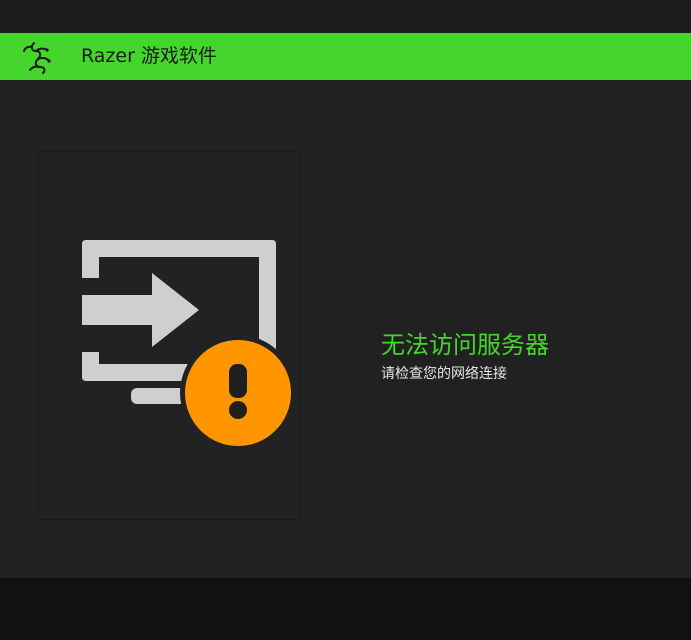 Image resolution: width=691 pixels, height=640 pixels. Describe the element at coordinates (149, 56) in the screenshot. I see `app-title: Razer 游戏软件` at that location.